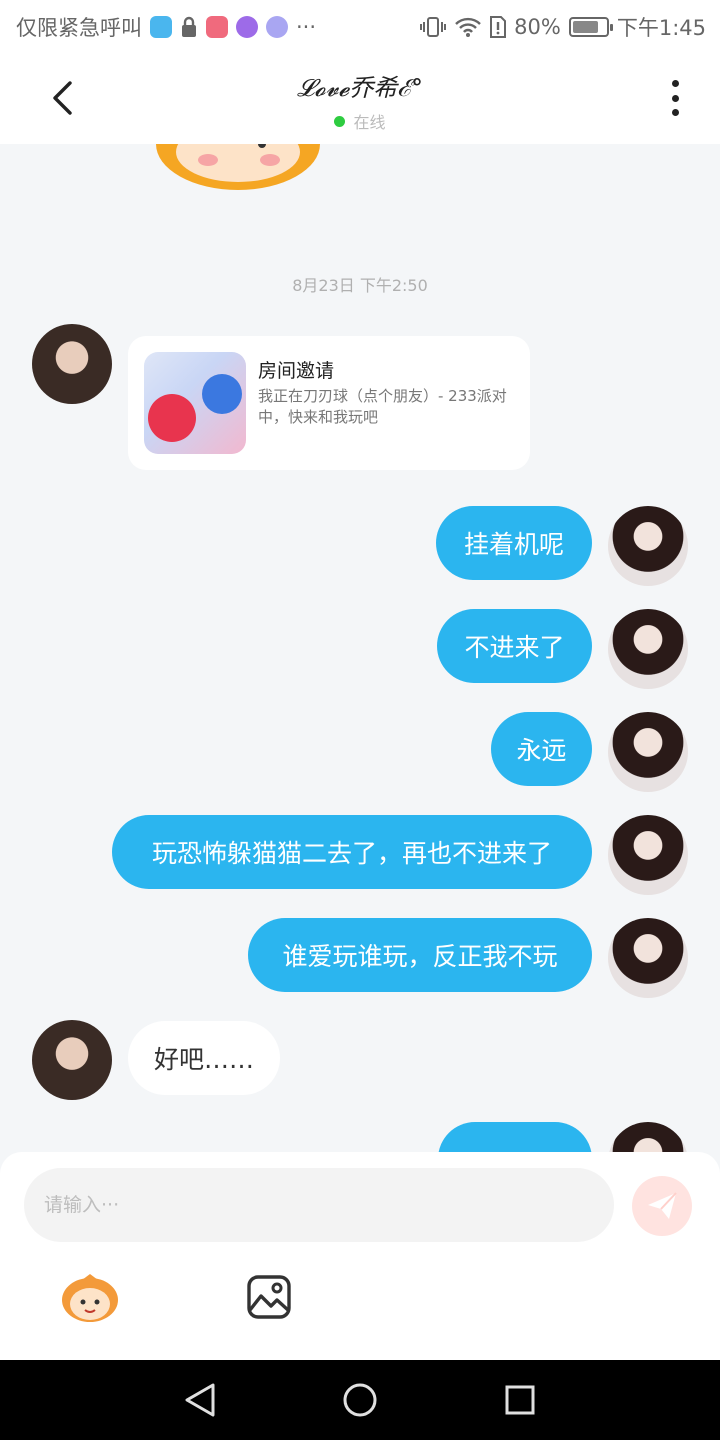 This screenshot has width=720, height=1440. Describe the element at coordinates (498, 27) in the screenshot. I see `sim-alert-icon` at that location.